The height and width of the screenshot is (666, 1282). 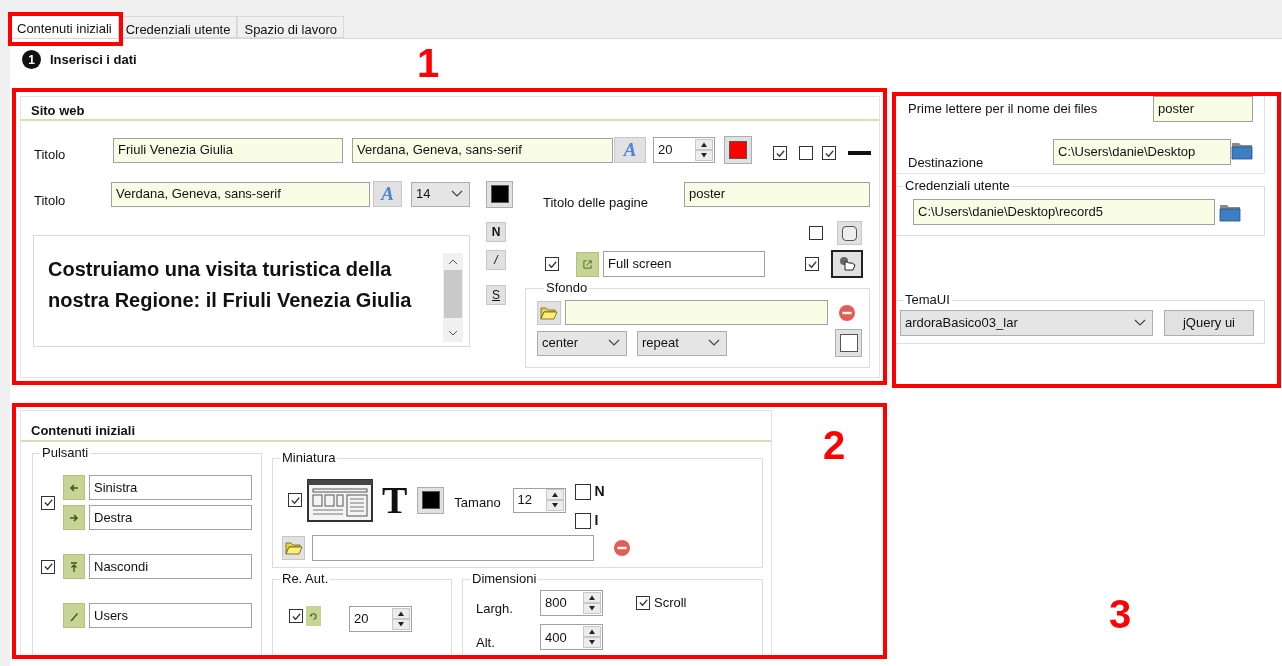 I want to click on text-field: Users, so click(x=170, y=615).